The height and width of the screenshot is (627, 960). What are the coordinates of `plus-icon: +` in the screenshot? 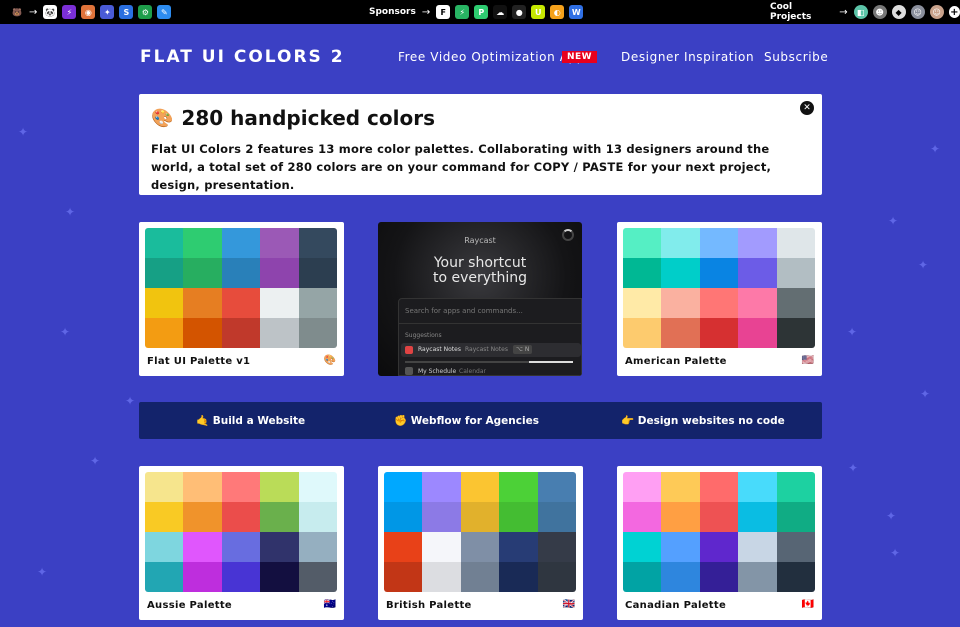 It's located at (954, 12).